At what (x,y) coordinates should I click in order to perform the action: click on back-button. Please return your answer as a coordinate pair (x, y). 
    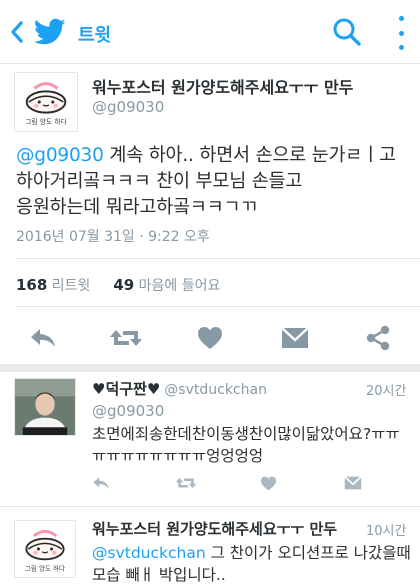
    Looking at the image, I should click on (17, 32).